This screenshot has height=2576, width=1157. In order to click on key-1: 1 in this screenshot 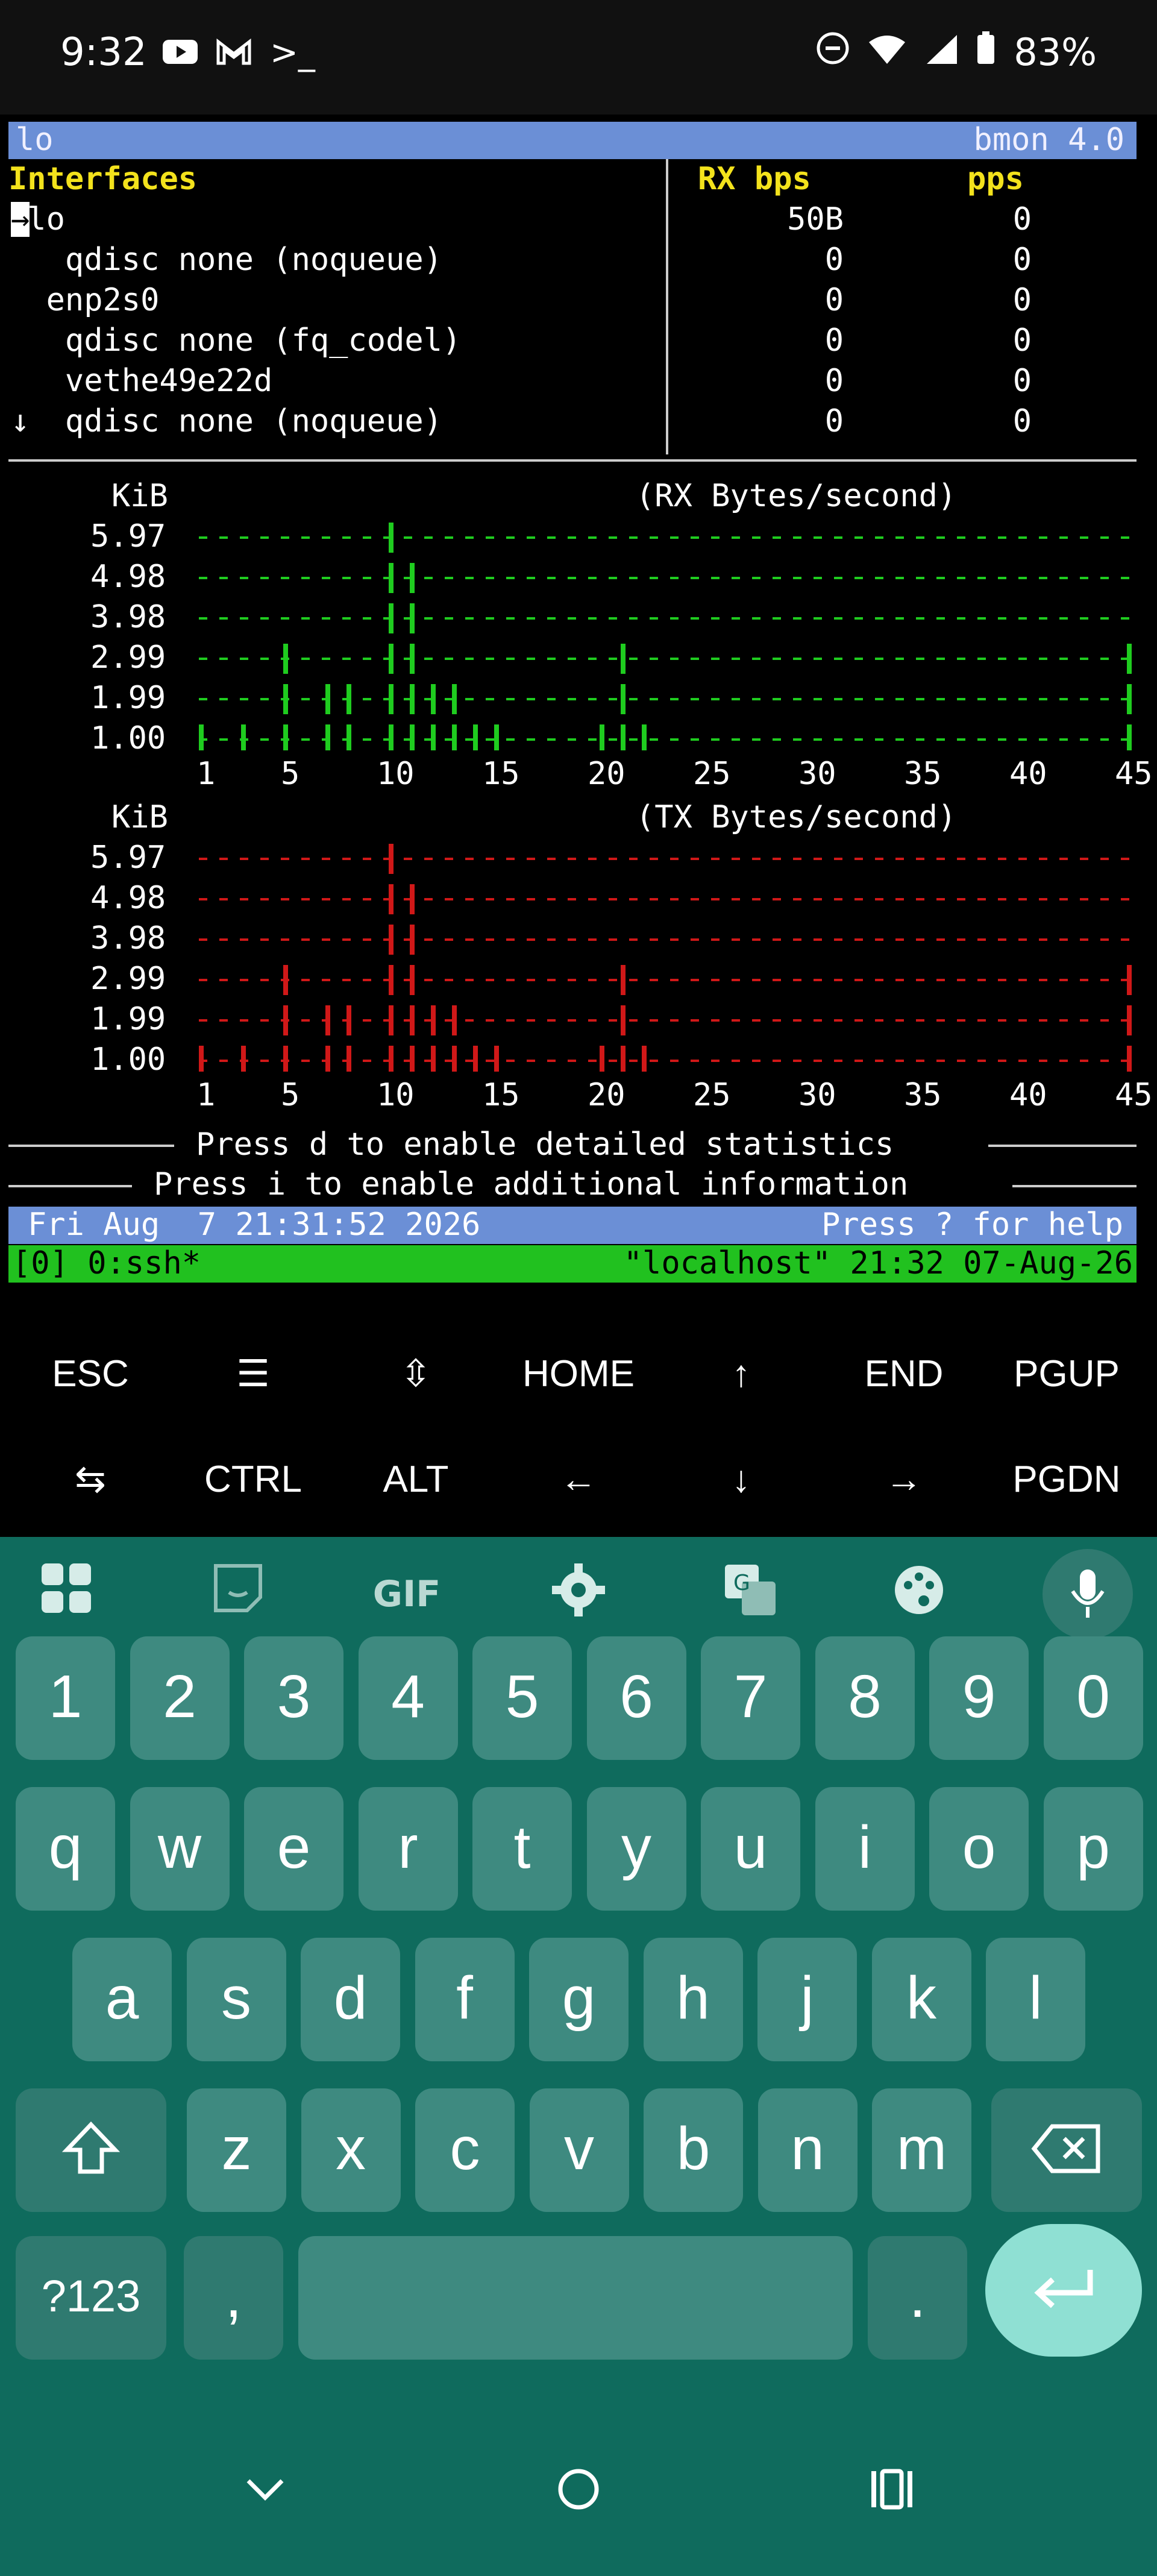, I will do `click(65, 1698)`.